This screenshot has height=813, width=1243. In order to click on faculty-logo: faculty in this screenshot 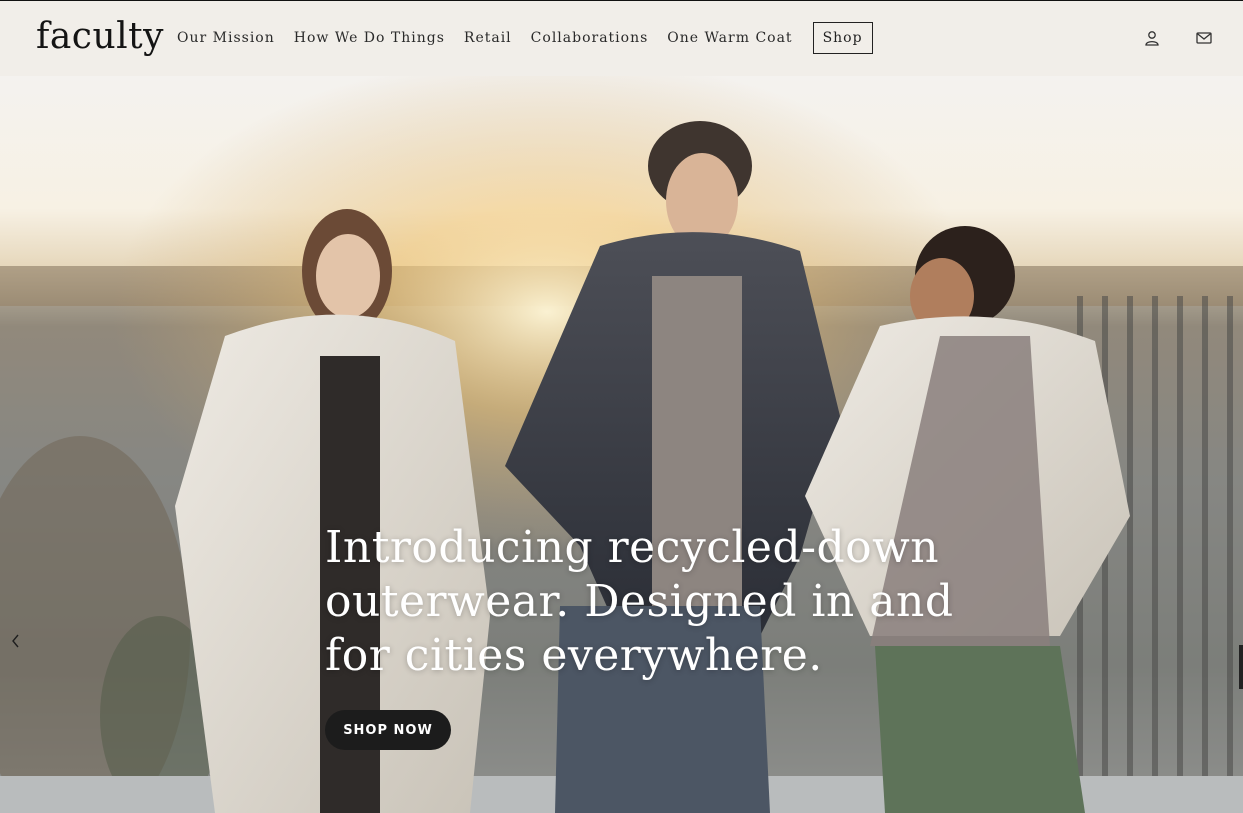, I will do `click(100, 37)`.